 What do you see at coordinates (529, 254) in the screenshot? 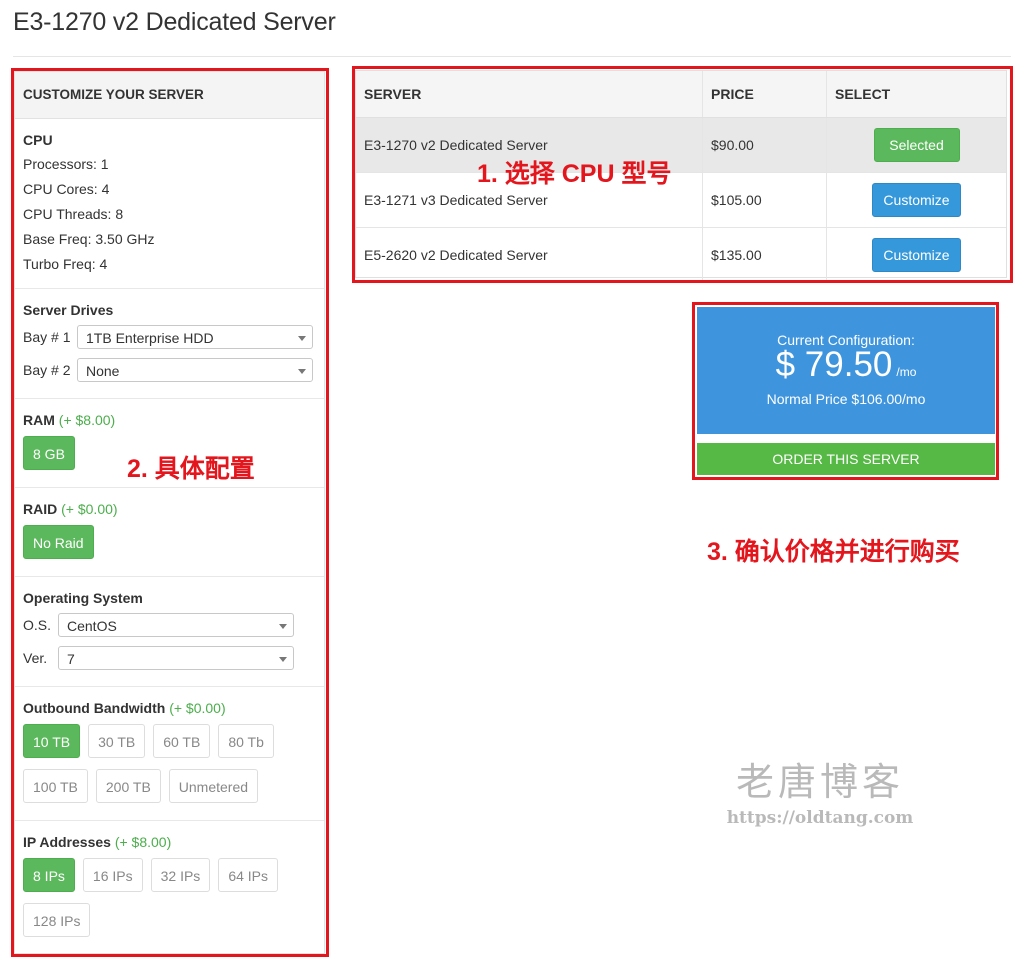
I see `server-name: E5-2620 v2 Dedicated Server` at bounding box center [529, 254].